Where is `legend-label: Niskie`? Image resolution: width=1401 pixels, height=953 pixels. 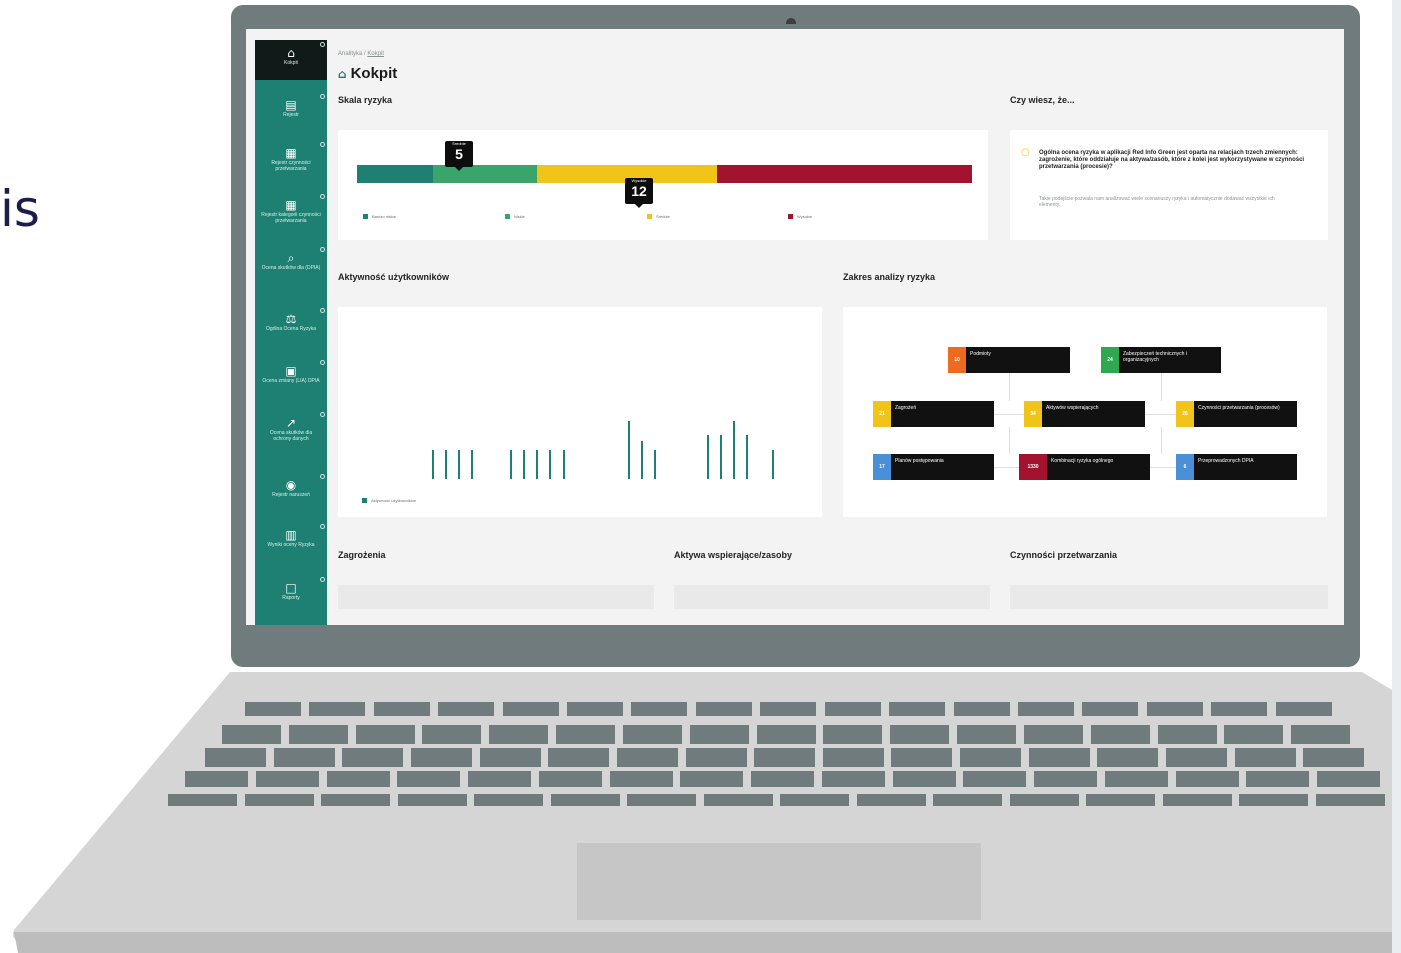
legend-label: Niskie is located at coordinates (519, 216).